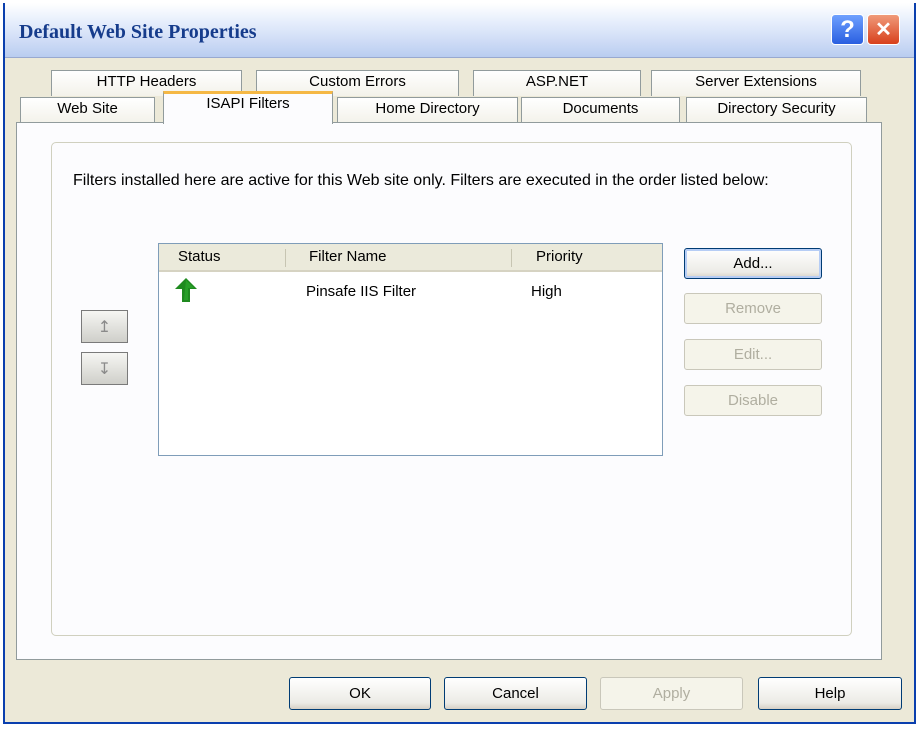 Image resolution: width=922 pixels, height=731 pixels. Describe the element at coordinates (753, 308) in the screenshot. I see `remove-button: Remove` at that location.